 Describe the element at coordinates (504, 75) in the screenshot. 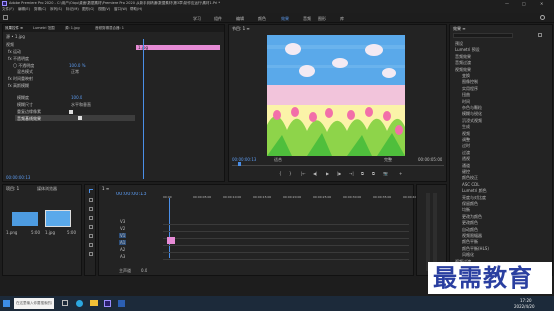

I see `effects-tree-item: 变换` at that location.